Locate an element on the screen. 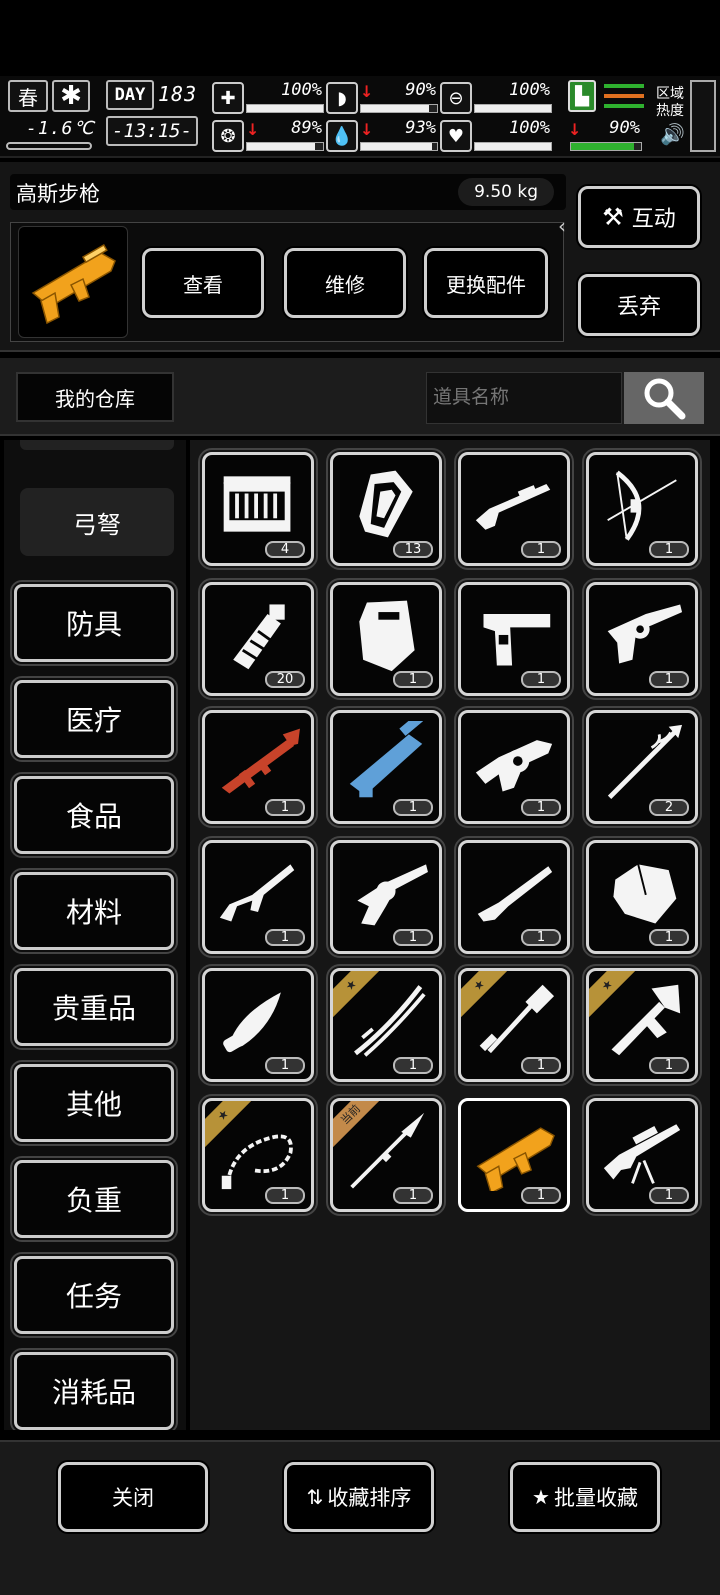 The image size is (720, 1595). grenade-icon is located at coordinates (259, 637).